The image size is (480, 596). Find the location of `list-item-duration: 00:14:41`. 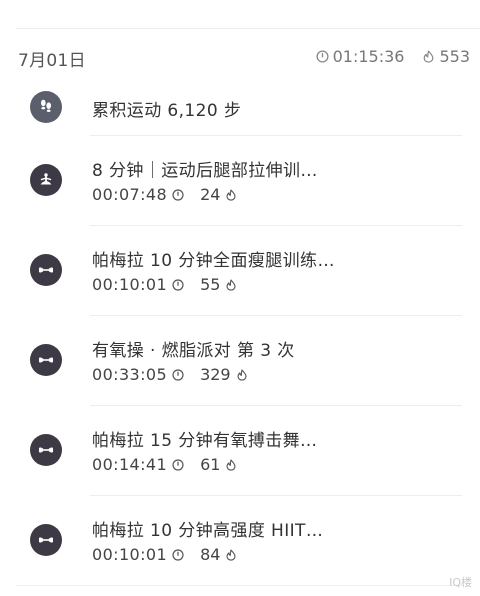

list-item-duration: 00:14:41 is located at coordinates (130, 464).